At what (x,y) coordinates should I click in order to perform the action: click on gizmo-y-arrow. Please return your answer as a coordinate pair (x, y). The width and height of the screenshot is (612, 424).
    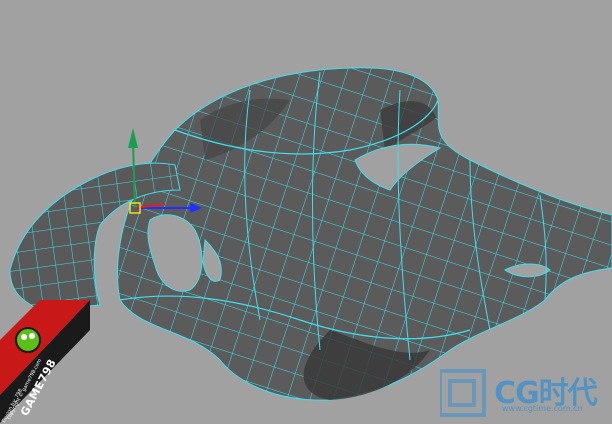
    Looking at the image, I should click on (133, 138).